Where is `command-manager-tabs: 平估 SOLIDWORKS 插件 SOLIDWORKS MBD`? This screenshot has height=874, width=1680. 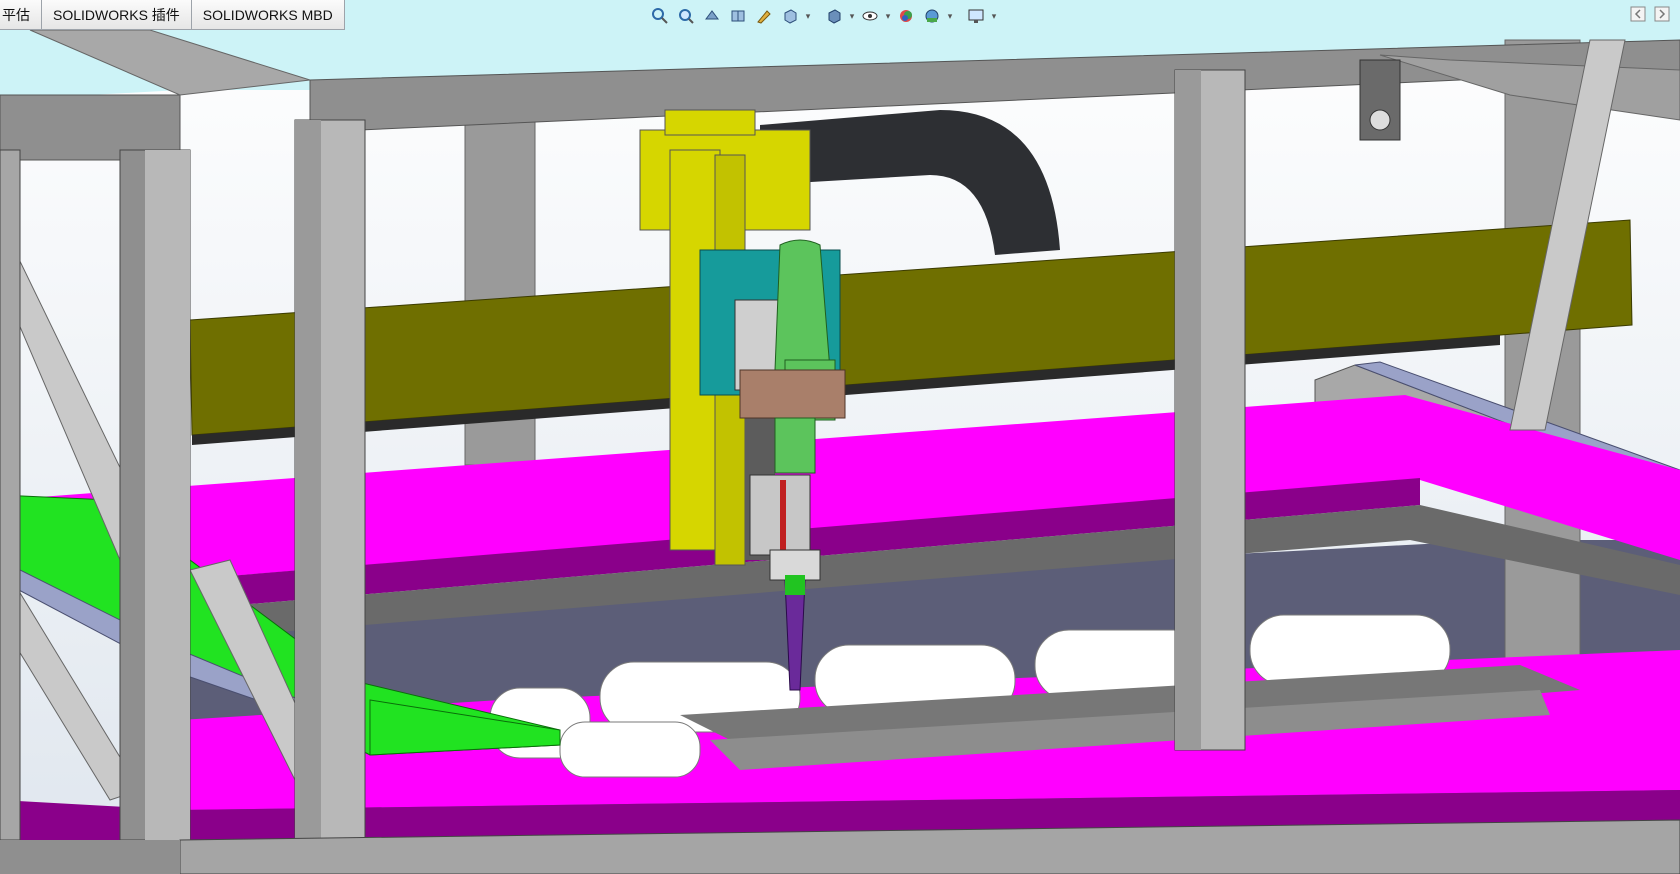 command-manager-tabs: 平估 SOLIDWORKS 插件 SOLIDWORKS MBD is located at coordinates (172, 15).